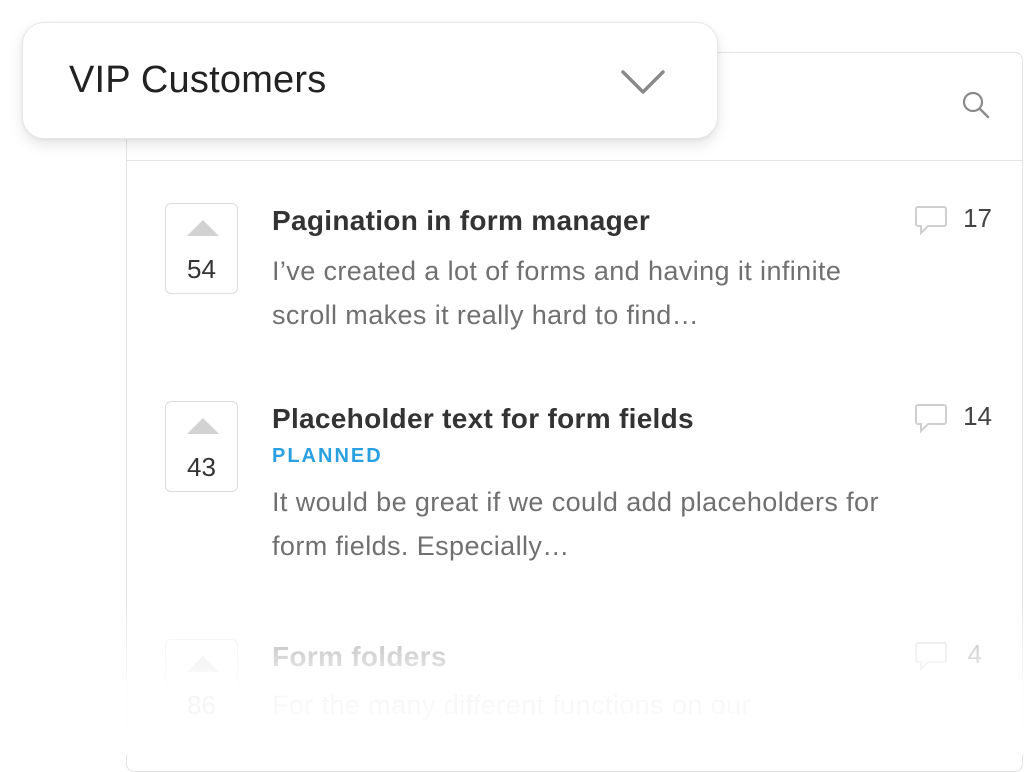 This screenshot has height=772, width=1025. What do you see at coordinates (977, 416) in the screenshot?
I see `comment-count: 14` at bounding box center [977, 416].